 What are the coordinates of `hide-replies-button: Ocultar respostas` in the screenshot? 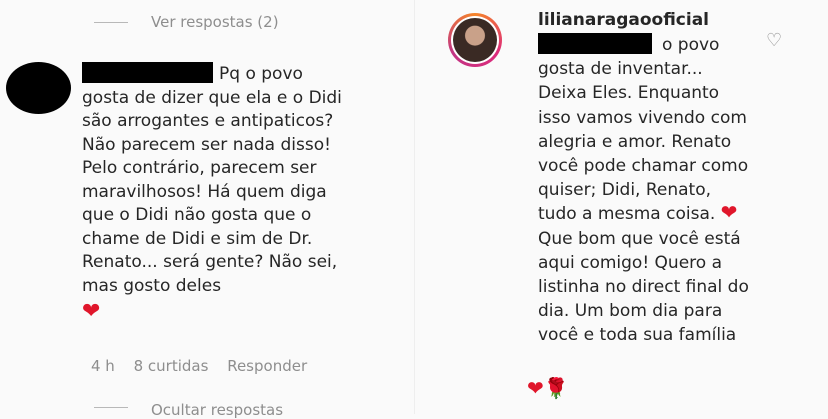 It's located at (217, 410).